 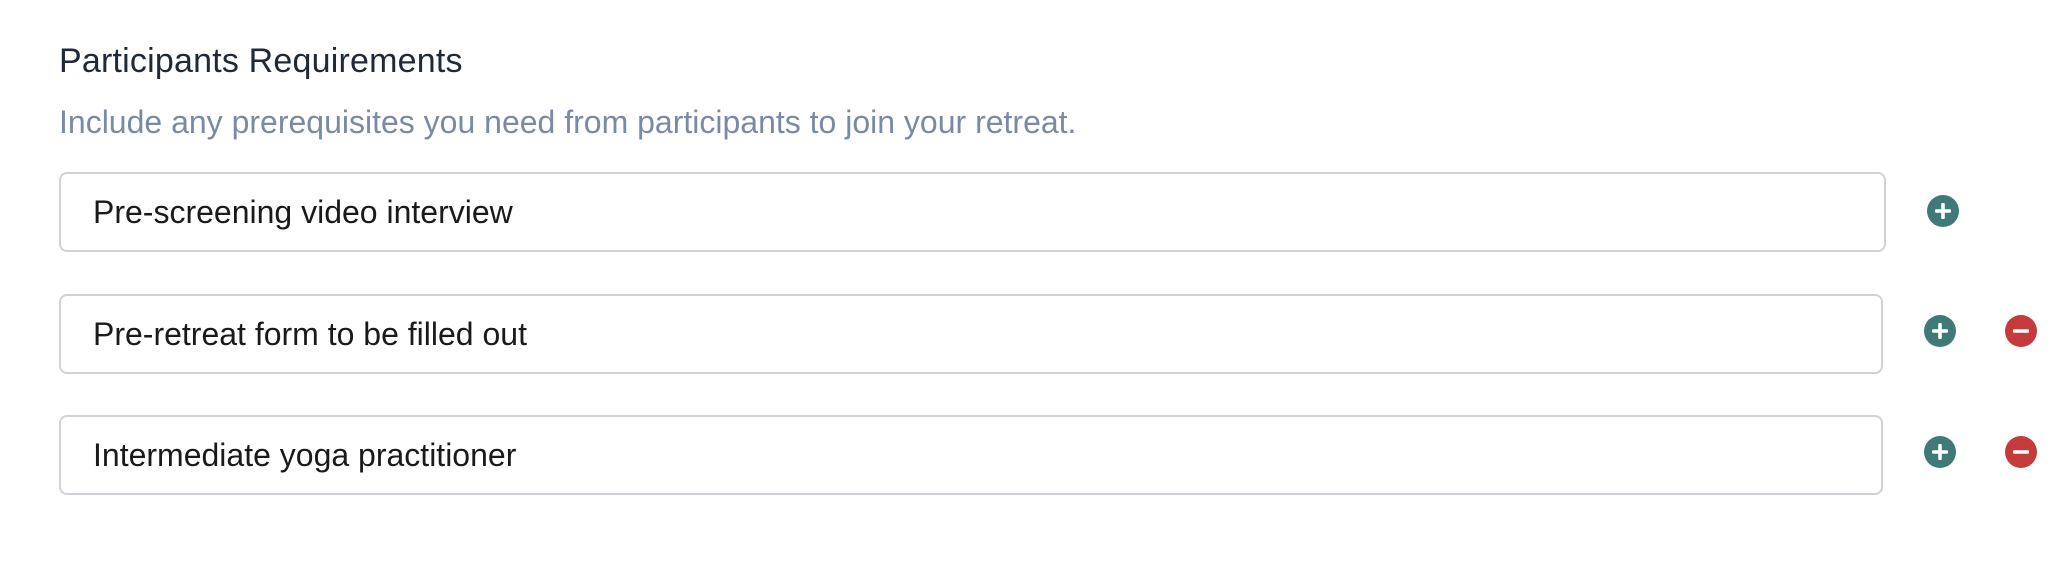 I want to click on section-title: Participants Requirements, so click(x=261, y=61).